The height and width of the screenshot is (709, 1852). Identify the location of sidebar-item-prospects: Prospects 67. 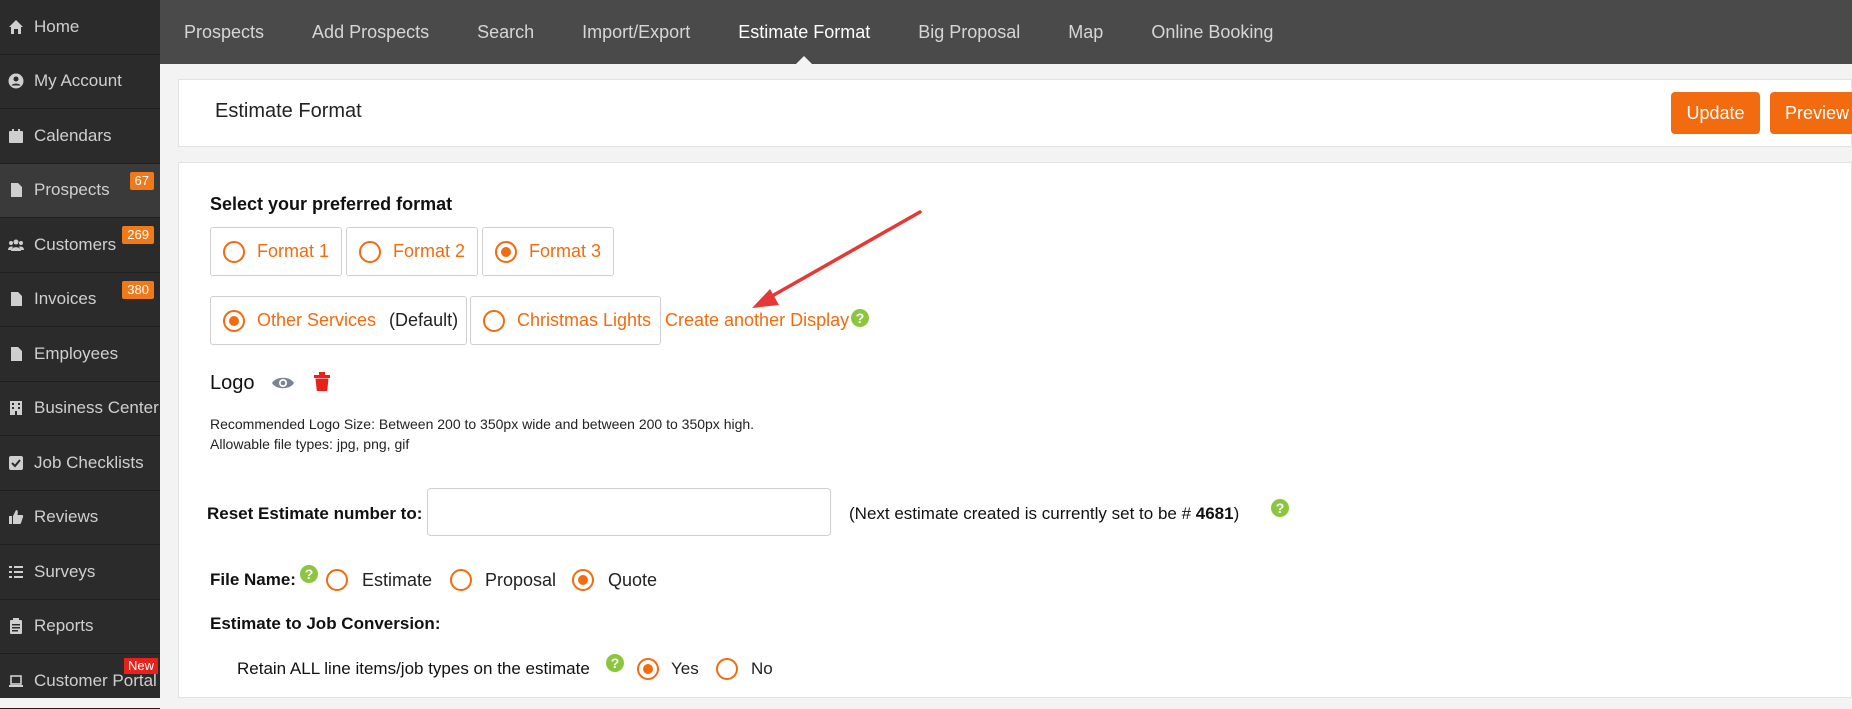
(80, 190).